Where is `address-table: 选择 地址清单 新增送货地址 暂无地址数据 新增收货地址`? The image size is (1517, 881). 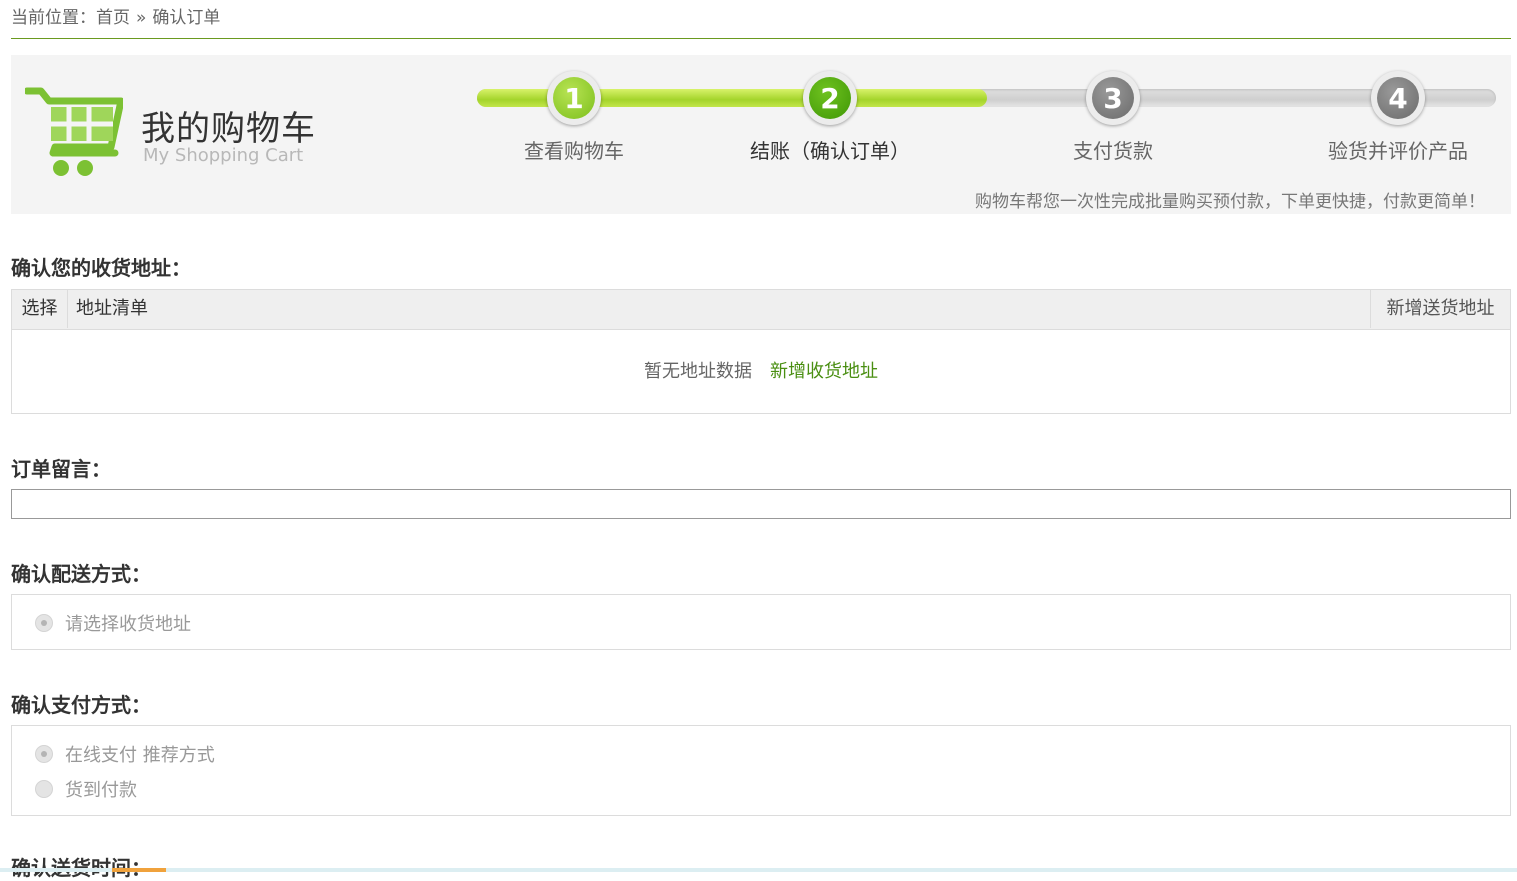 address-table: 选择 地址清单 新增送货地址 暂无地址数据 新增收货地址 is located at coordinates (761, 351).